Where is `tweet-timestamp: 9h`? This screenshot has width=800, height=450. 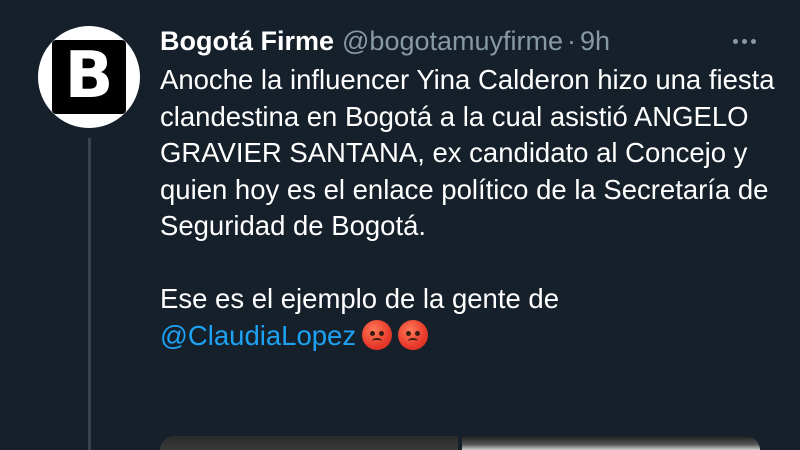
tweet-timestamp: 9h is located at coordinates (595, 41).